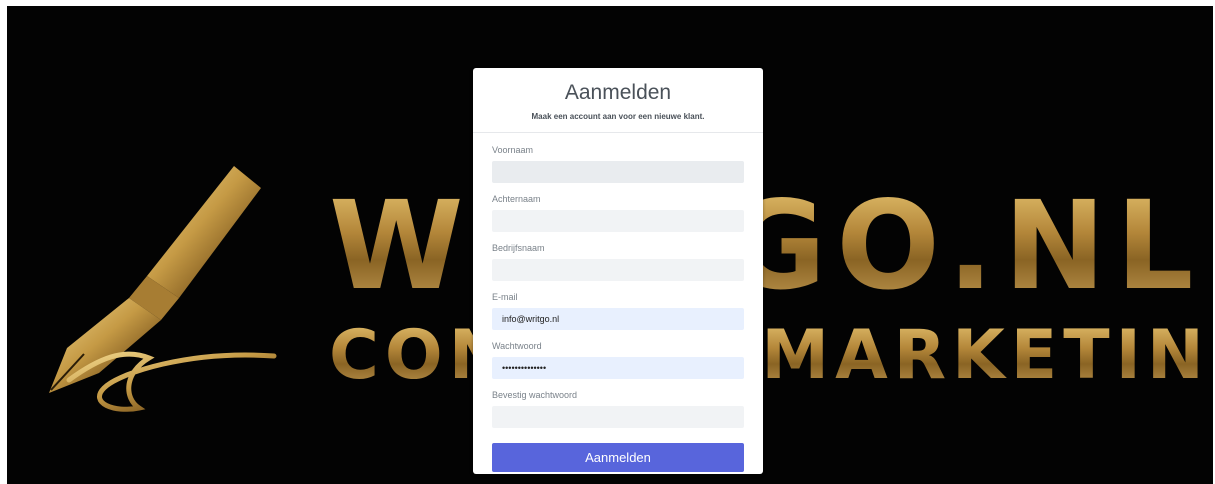 The image size is (1215, 484). Describe the element at coordinates (163, 289) in the screenshot. I see `fountain-pen-icon` at that location.